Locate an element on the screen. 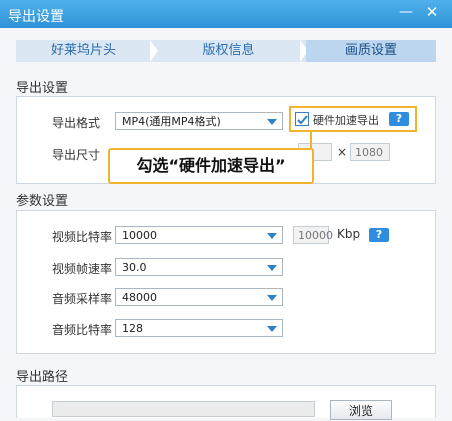 The image size is (452, 421). format-value: MP4(通用MP4格式) is located at coordinates (171, 121).